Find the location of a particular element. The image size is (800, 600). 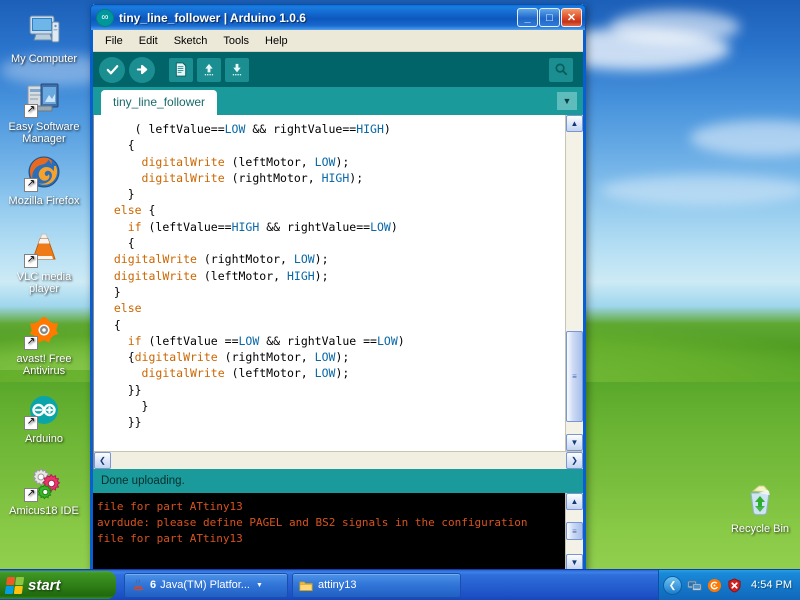

desktop-icon-mozilla-firefox: ↗ Mozilla Firefox is located at coordinates (44, 179).